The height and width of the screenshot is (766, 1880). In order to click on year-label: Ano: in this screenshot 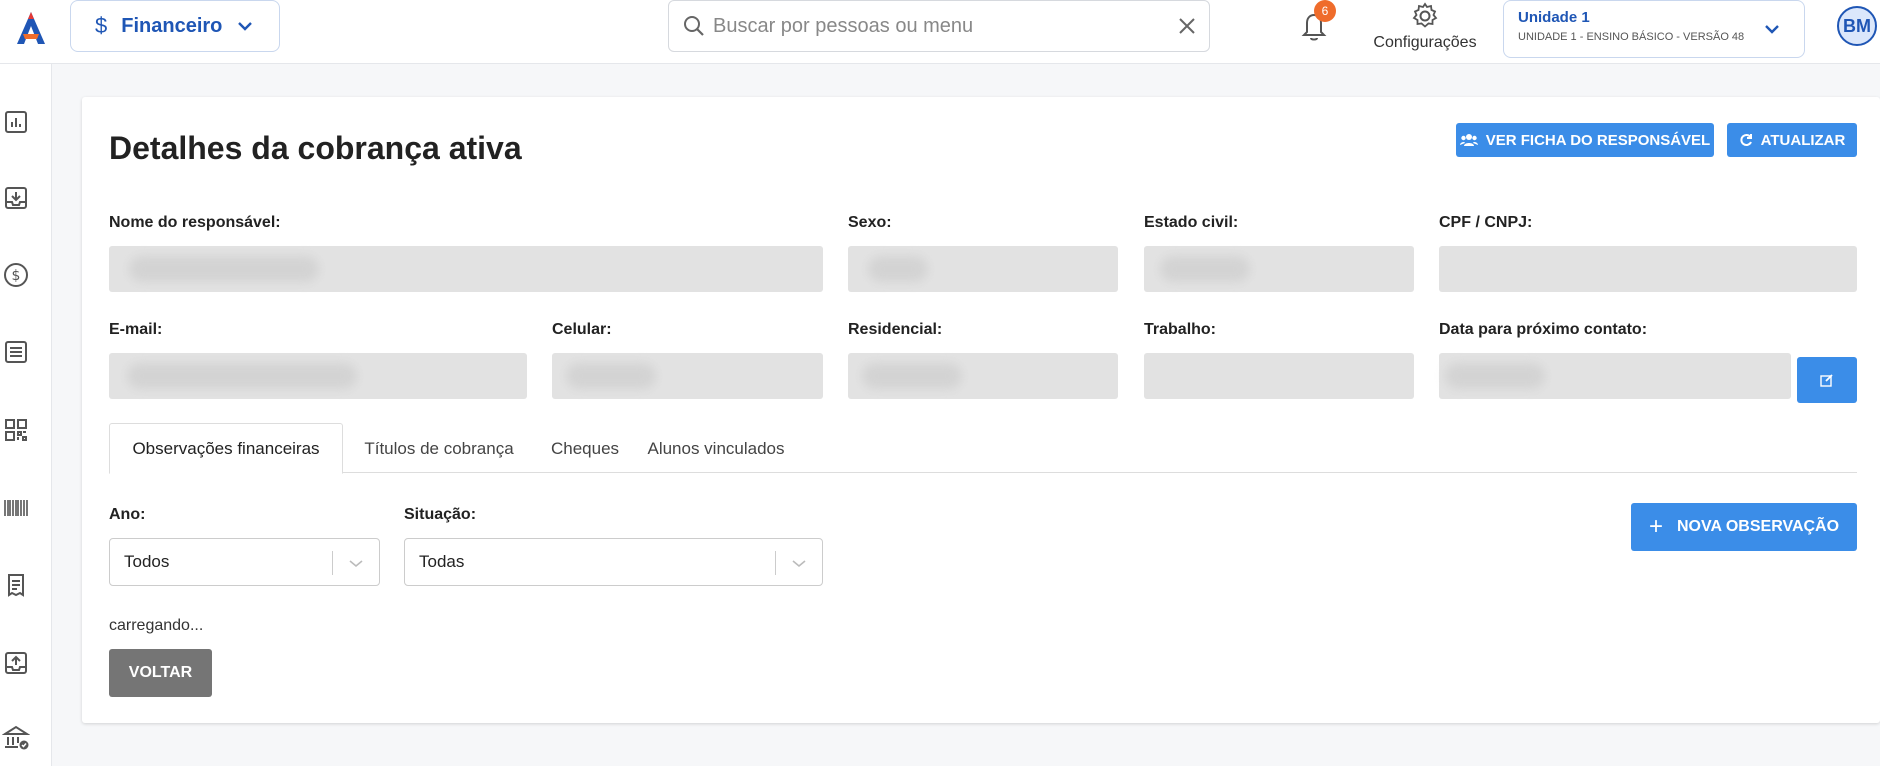, I will do `click(127, 514)`.